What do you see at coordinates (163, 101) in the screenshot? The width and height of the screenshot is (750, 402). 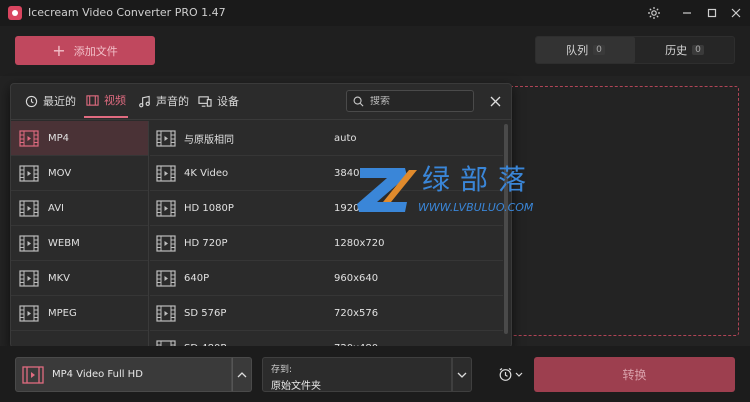 I see `tab-audio: 声音的` at bounding box center [163, 101].